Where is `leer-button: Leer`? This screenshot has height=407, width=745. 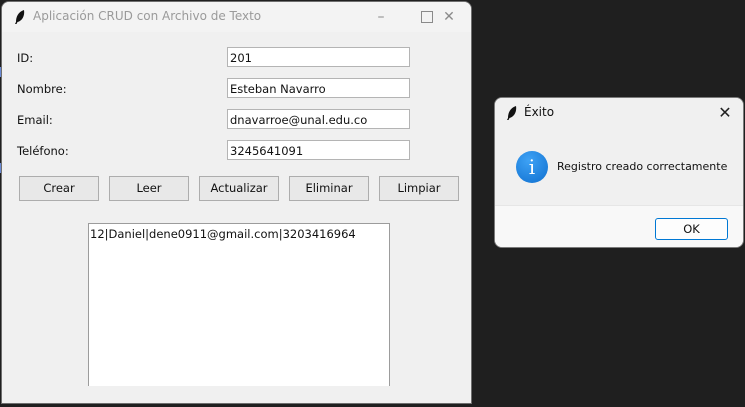
leer-button: Leer is located at coordinates (149, 188).